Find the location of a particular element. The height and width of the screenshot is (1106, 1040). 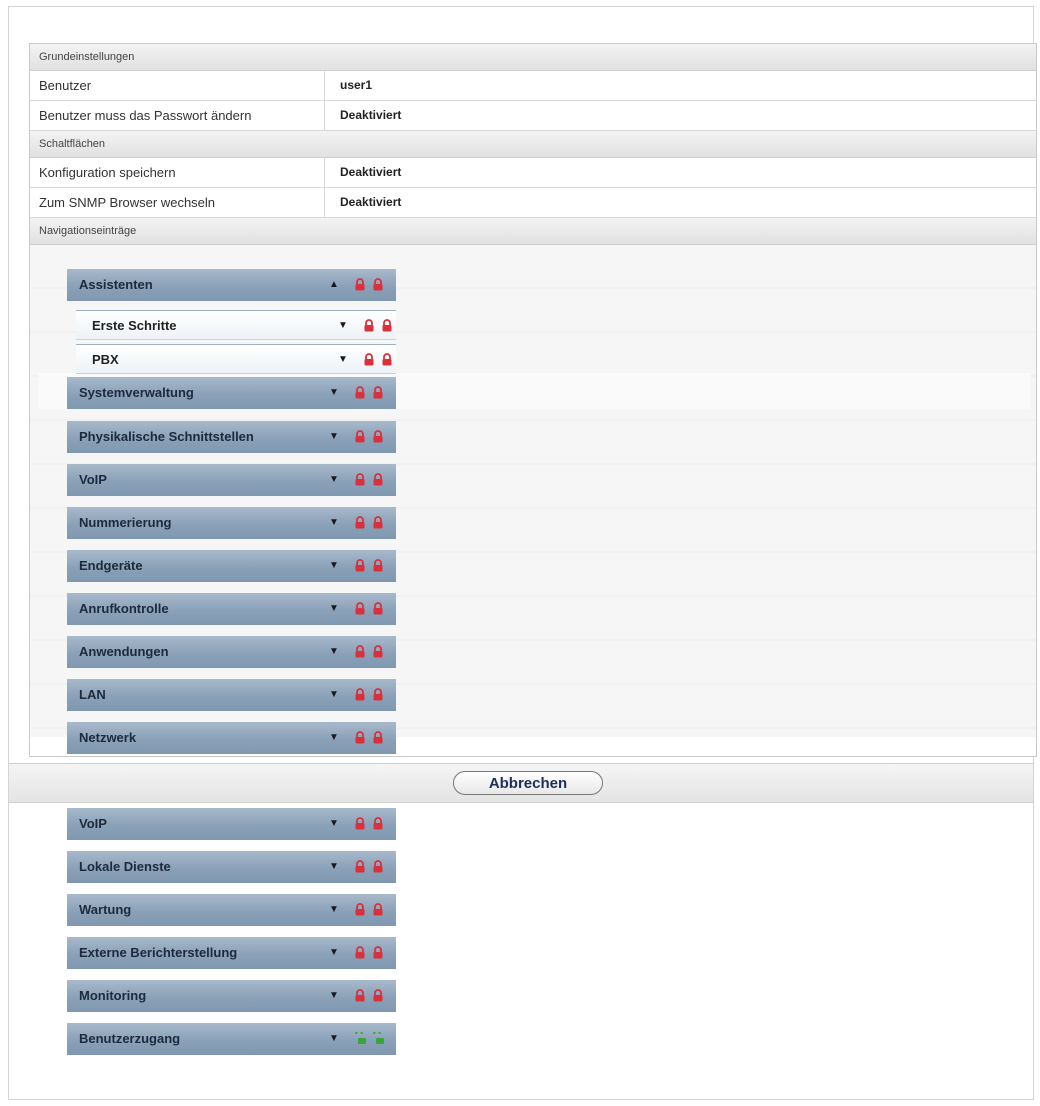

section-header-nav: Navigationseinträge is located at coordinates (533, 231).